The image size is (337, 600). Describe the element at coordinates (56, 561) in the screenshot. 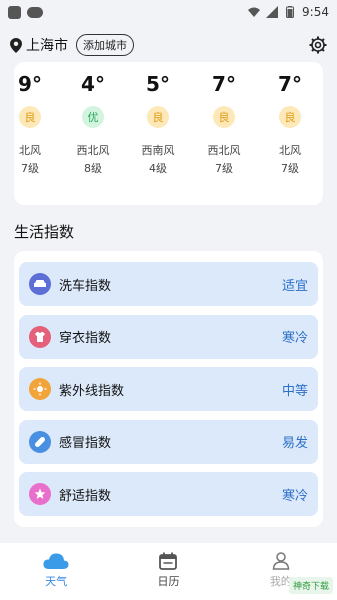

I see `cloud-icon` at that location.